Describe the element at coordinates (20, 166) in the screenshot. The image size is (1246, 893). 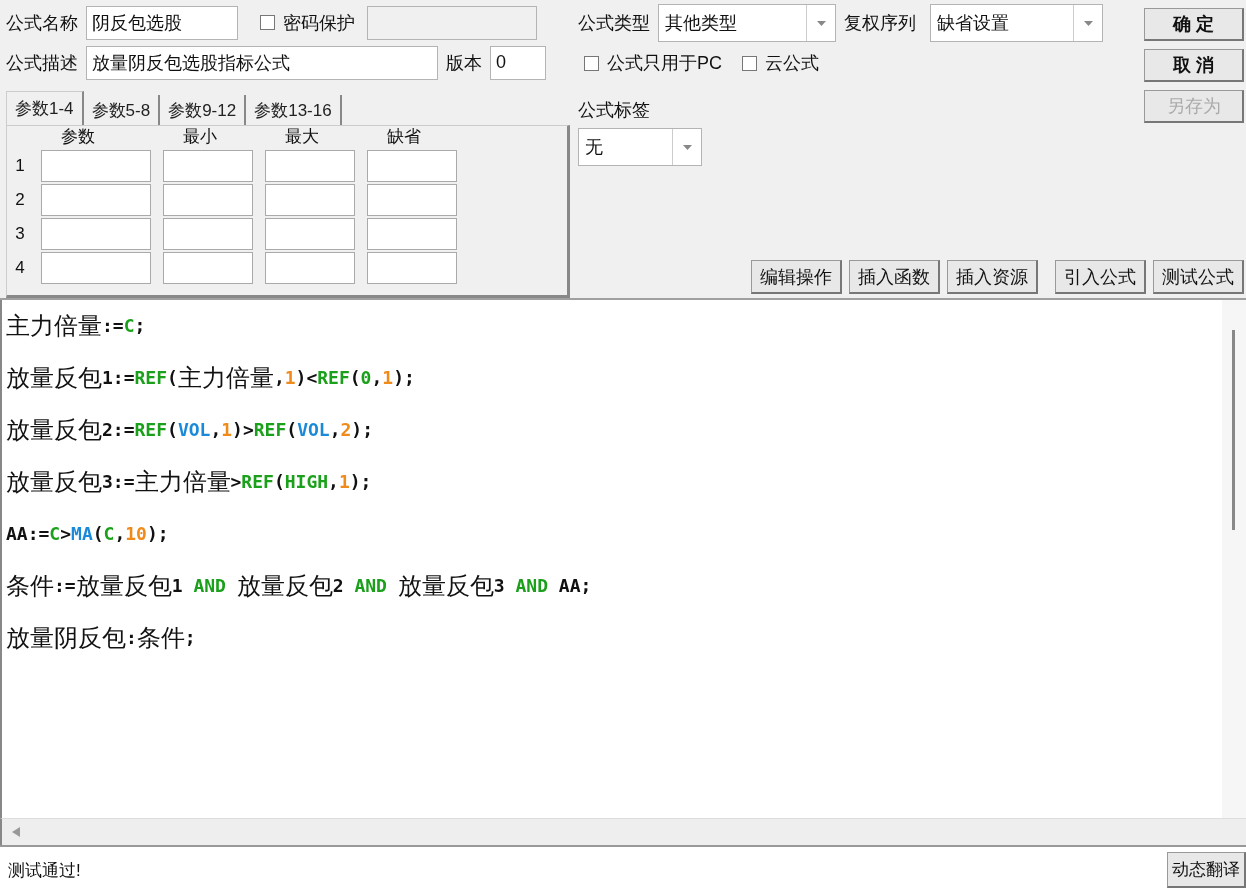
I see `row-number: 1` at that location.